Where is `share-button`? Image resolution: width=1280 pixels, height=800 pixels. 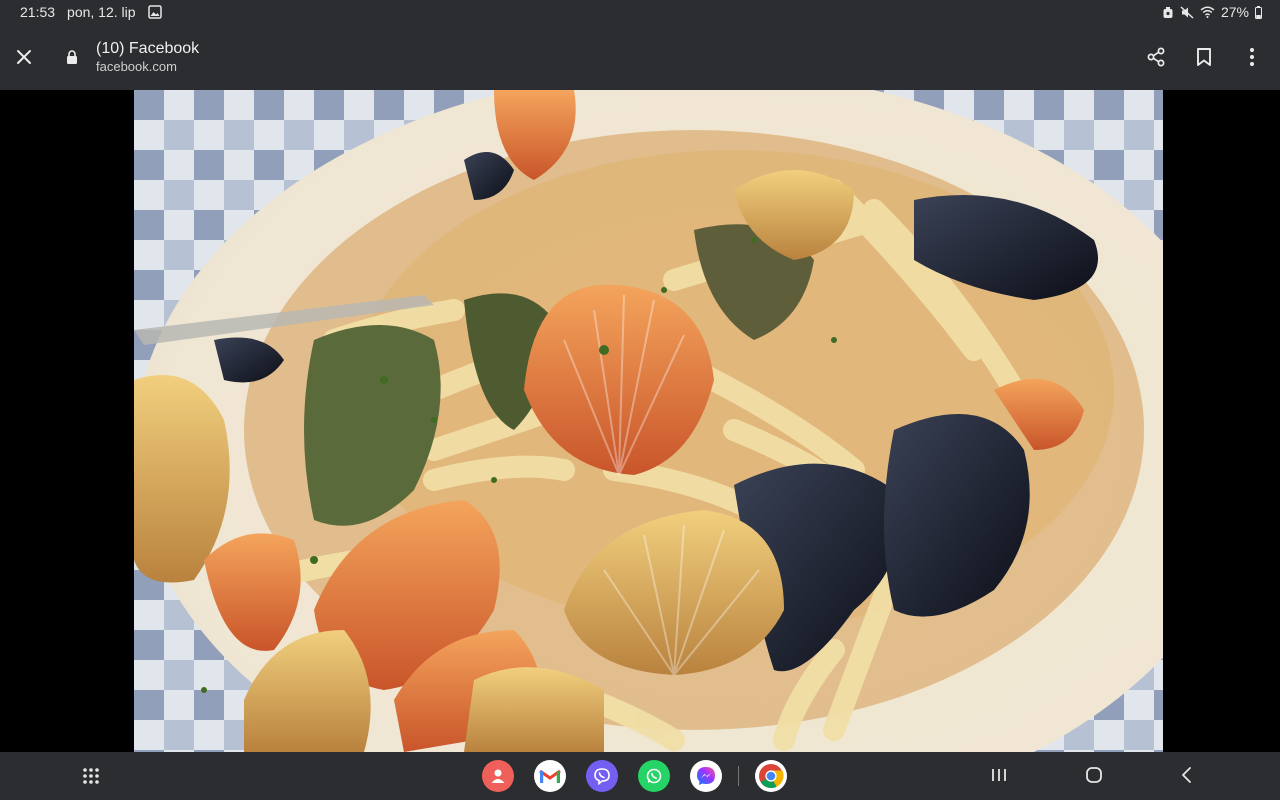 share-button is located at coordinates (1156, 57).